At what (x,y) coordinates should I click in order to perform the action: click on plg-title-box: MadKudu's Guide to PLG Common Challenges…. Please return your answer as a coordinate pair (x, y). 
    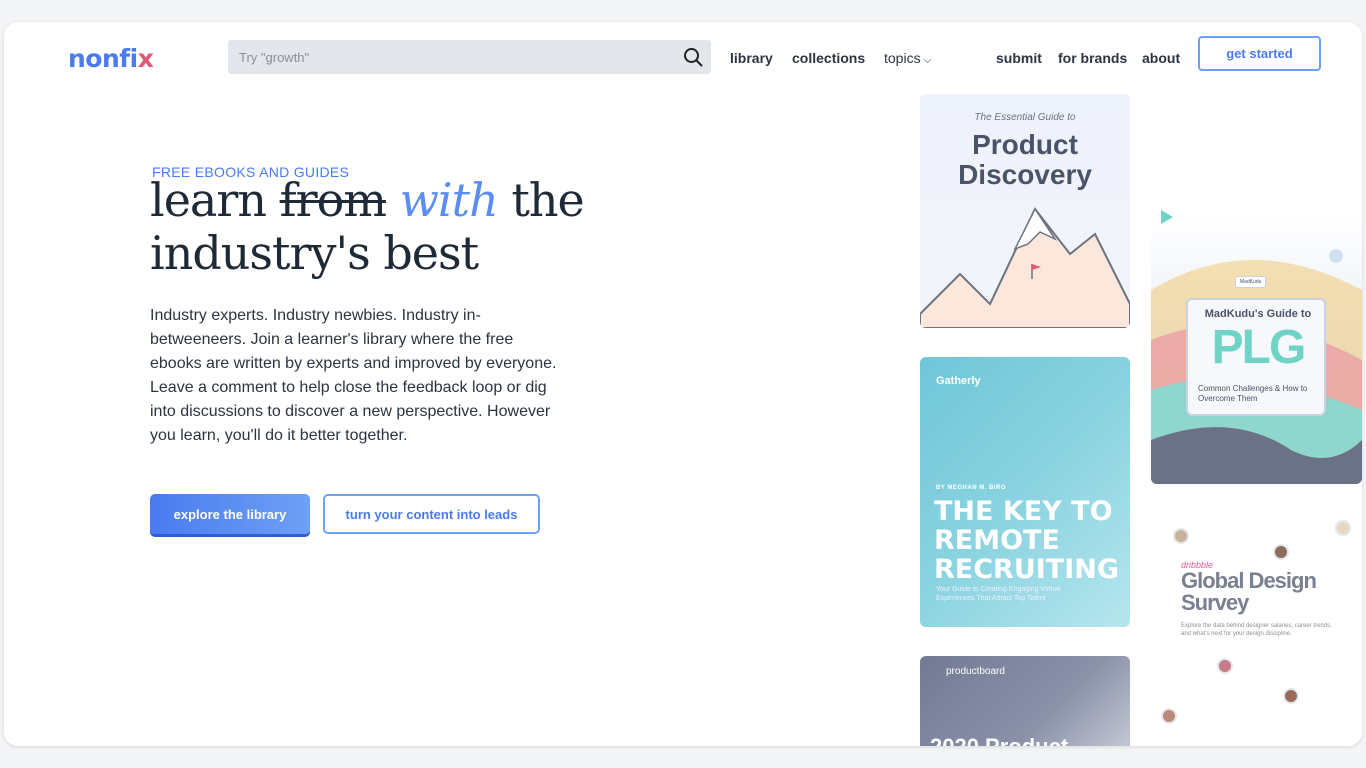
    Looking at the image, I should click on (1256, 357).